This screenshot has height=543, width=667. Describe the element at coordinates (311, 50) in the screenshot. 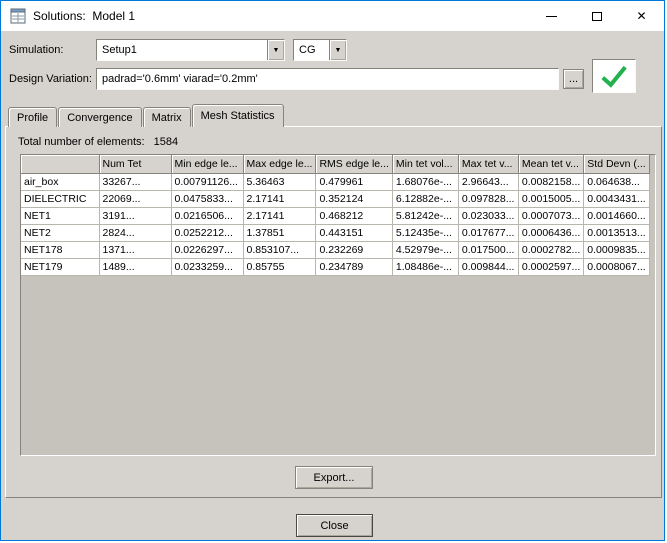

I see `matrix-type-value: CG` at that location.